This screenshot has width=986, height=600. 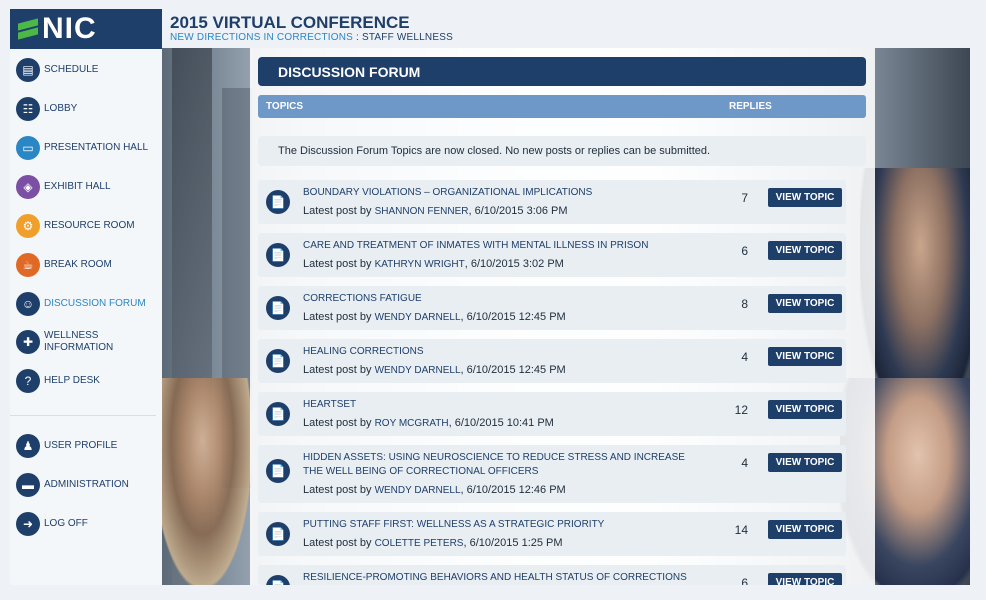 I want to click on column-topics: TOPICS, so click(x=285, y=106).